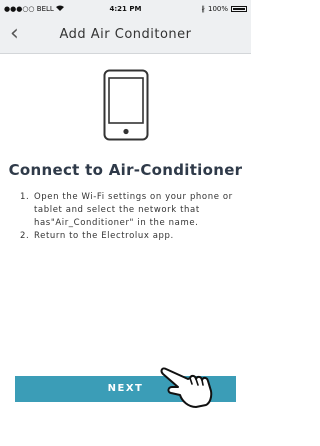 The image size is (320, 446). What do you see at coordinates (25, 236) in the screenshot?
I see `step-number: 2.` at bounding box center [25, 236].